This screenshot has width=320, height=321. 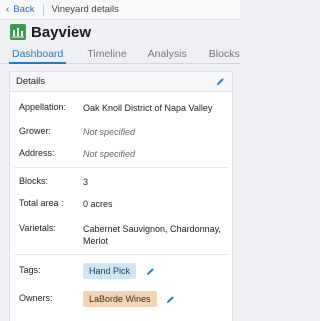 I want to click on details-heading: Details, so click(x=31, y=81).